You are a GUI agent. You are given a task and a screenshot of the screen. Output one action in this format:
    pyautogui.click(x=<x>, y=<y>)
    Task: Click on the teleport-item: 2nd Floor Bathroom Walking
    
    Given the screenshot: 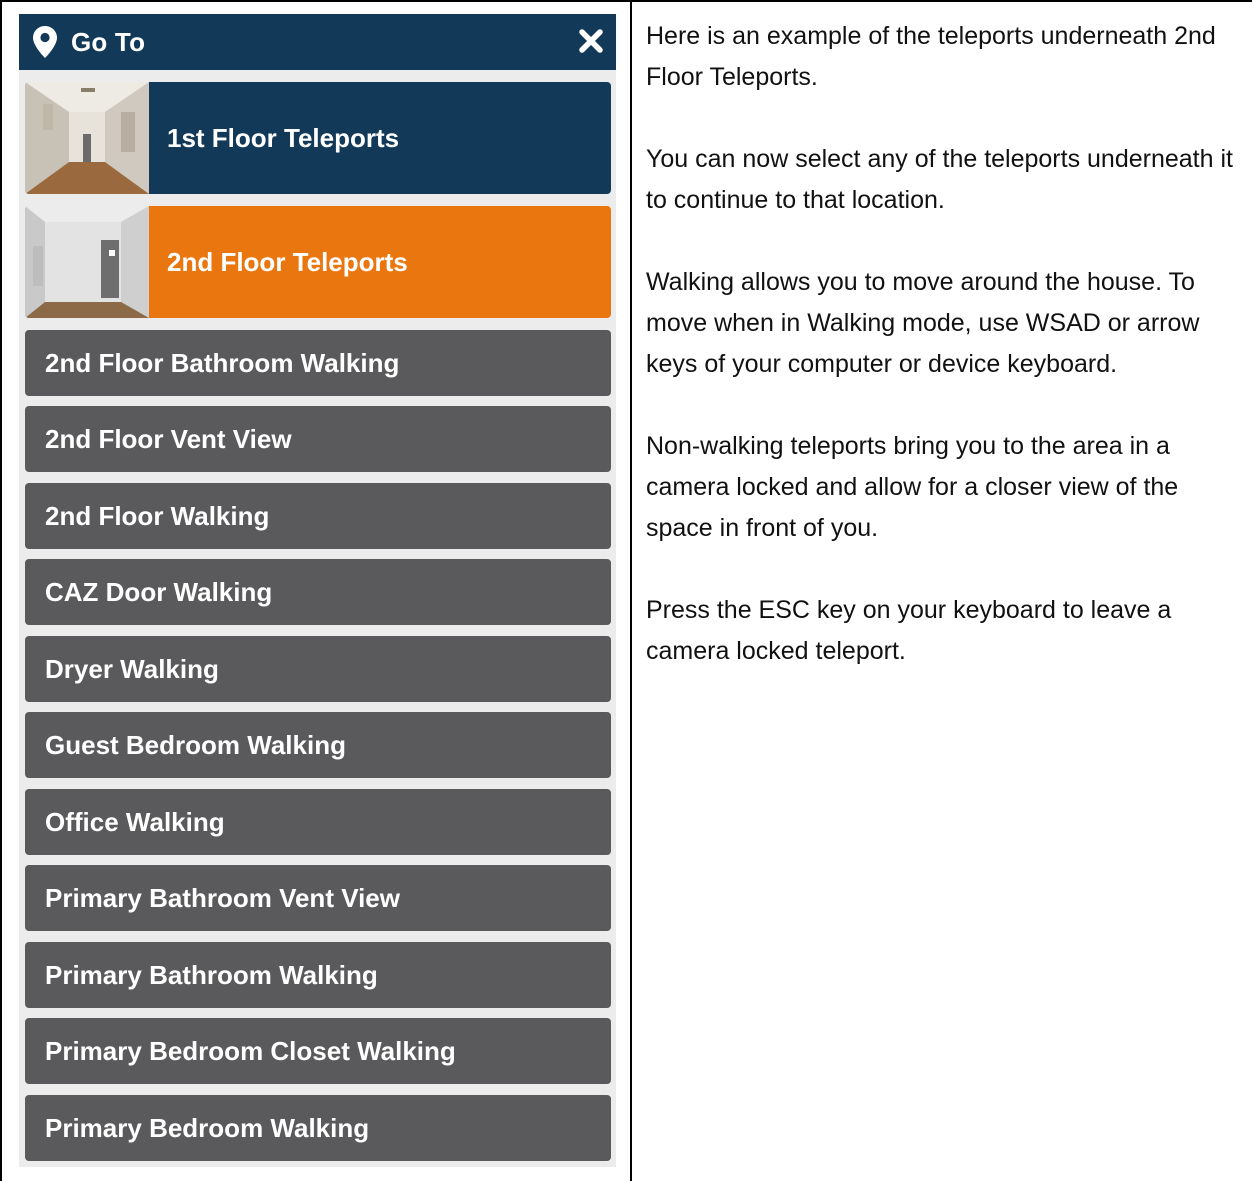 What is the action you would take?
    pyautogui.click(x=318, y=363)
    